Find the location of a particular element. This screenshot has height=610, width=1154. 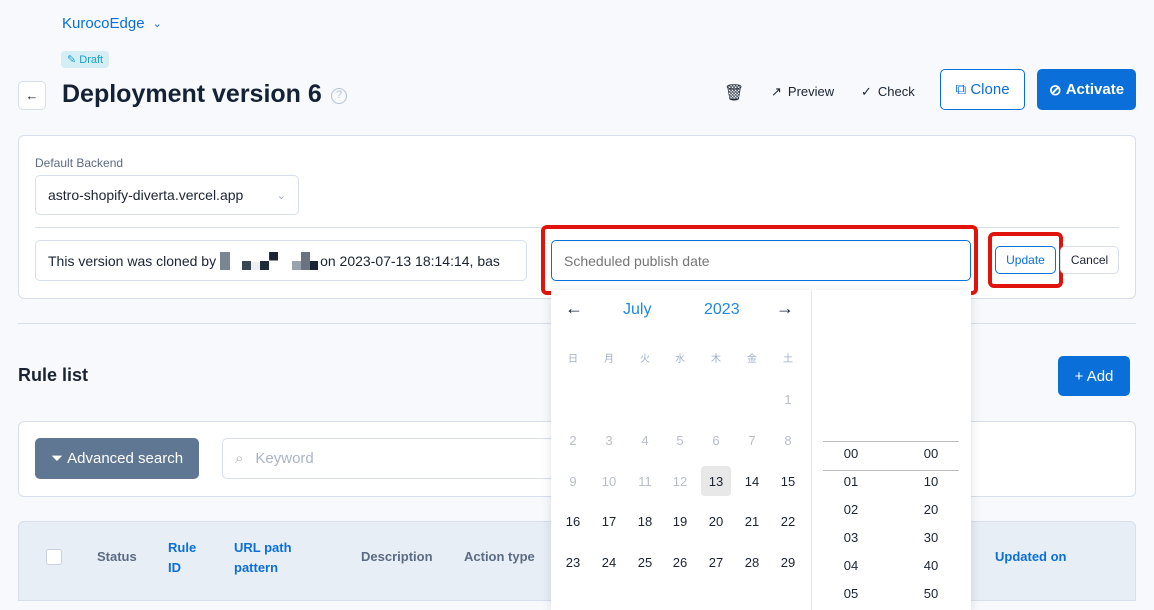

status-text: Draft is located at coordinates (91, 60).